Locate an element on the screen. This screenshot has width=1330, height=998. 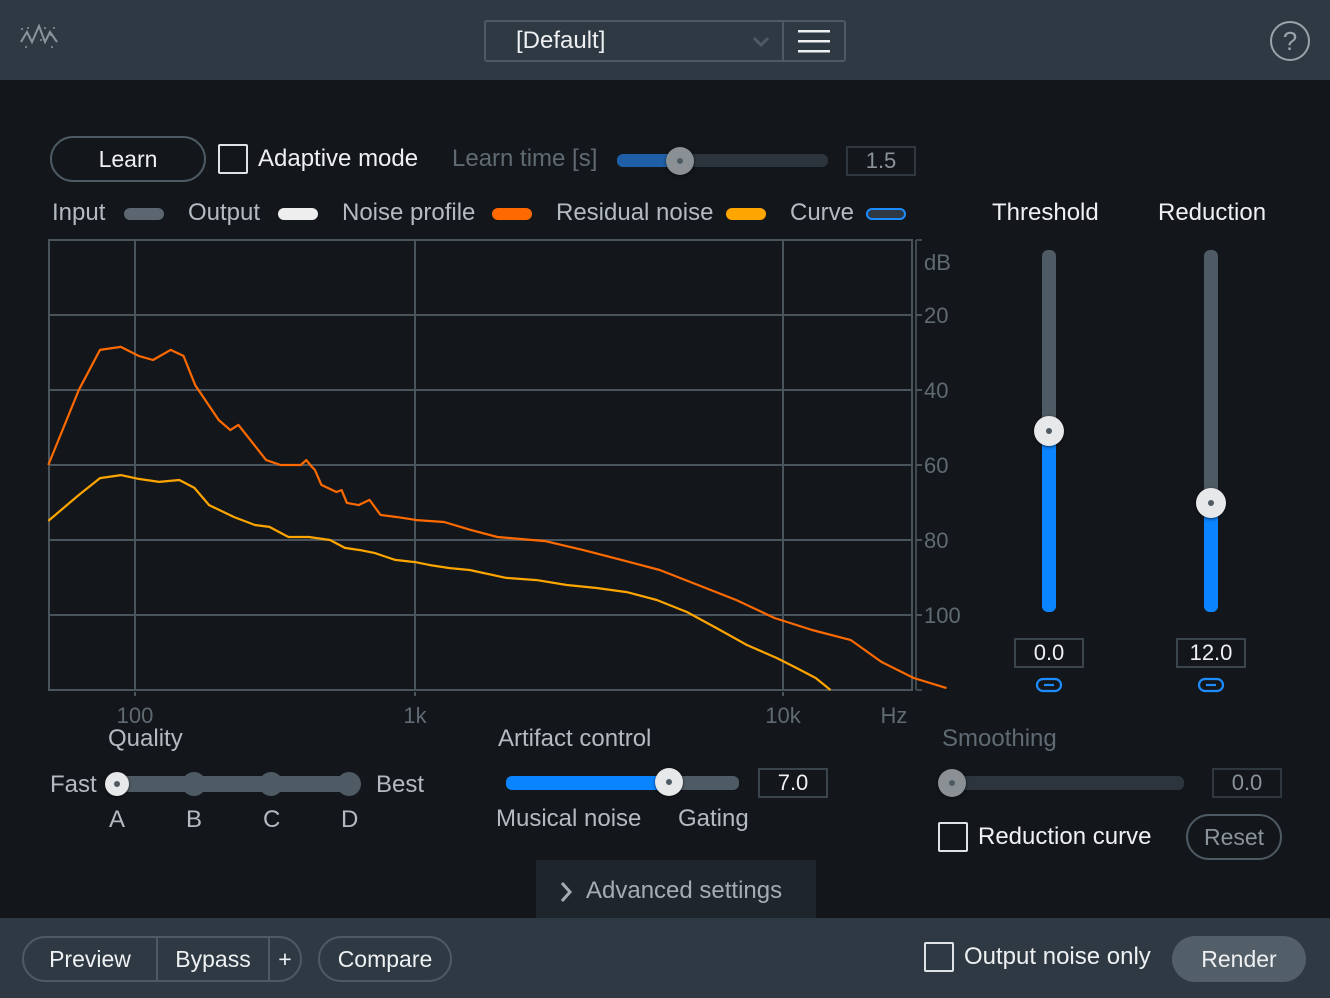
legend-label-output: Output is located at coordinates (224, 212).